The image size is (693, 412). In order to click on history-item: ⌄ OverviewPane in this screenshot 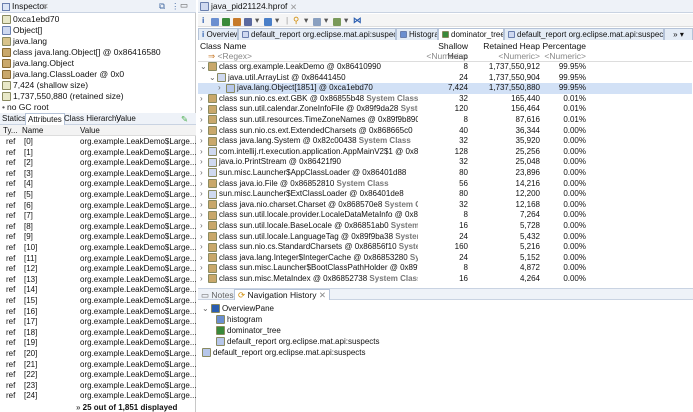, I will do `click(238, 308)`.